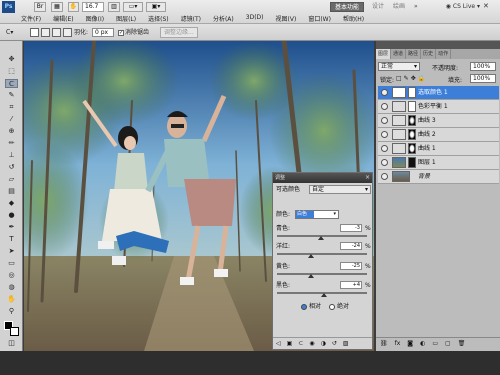 This screenshot has height=375, width=500. Describe the element at coordinates (11, 275) in the screenshot. I see `3d-rotate-tool-icon: ◎` at that location.